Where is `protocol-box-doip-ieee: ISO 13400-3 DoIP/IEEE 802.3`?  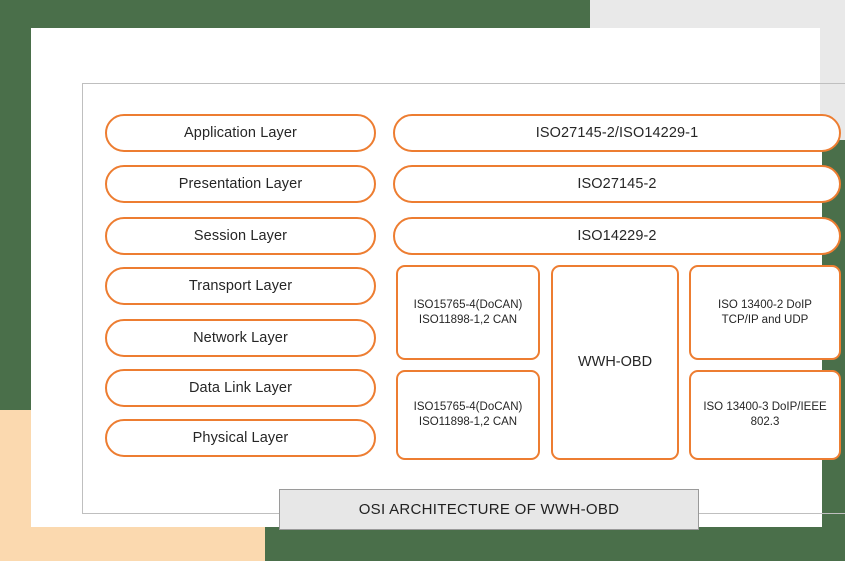
protocol-box-doip-ieee: ISO 13400-3 DoIP/IEEE 802.3 is located at coordinates (765, 415).